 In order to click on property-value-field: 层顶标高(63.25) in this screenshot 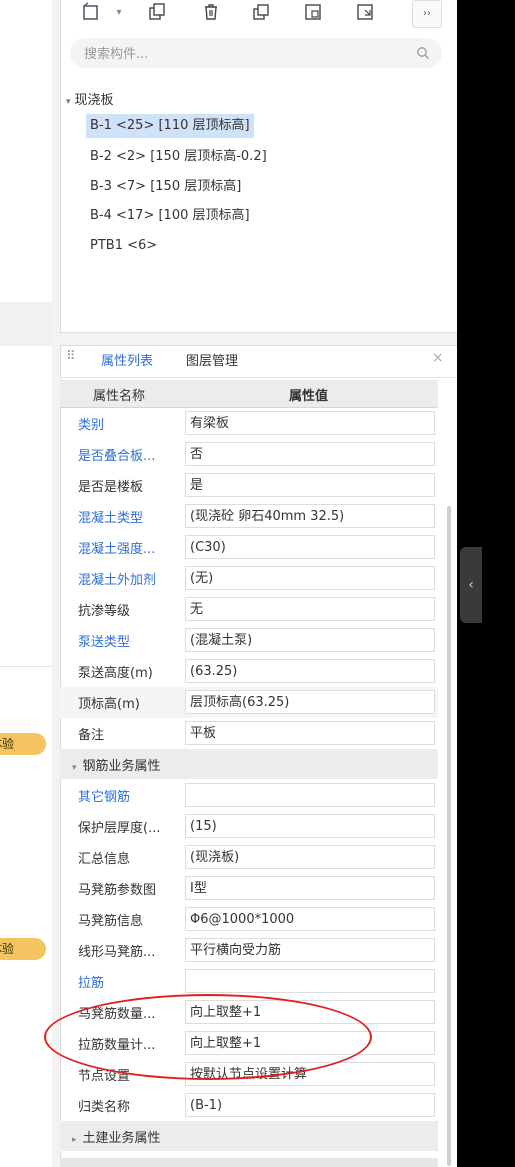, I will do `click(310, 702)`.